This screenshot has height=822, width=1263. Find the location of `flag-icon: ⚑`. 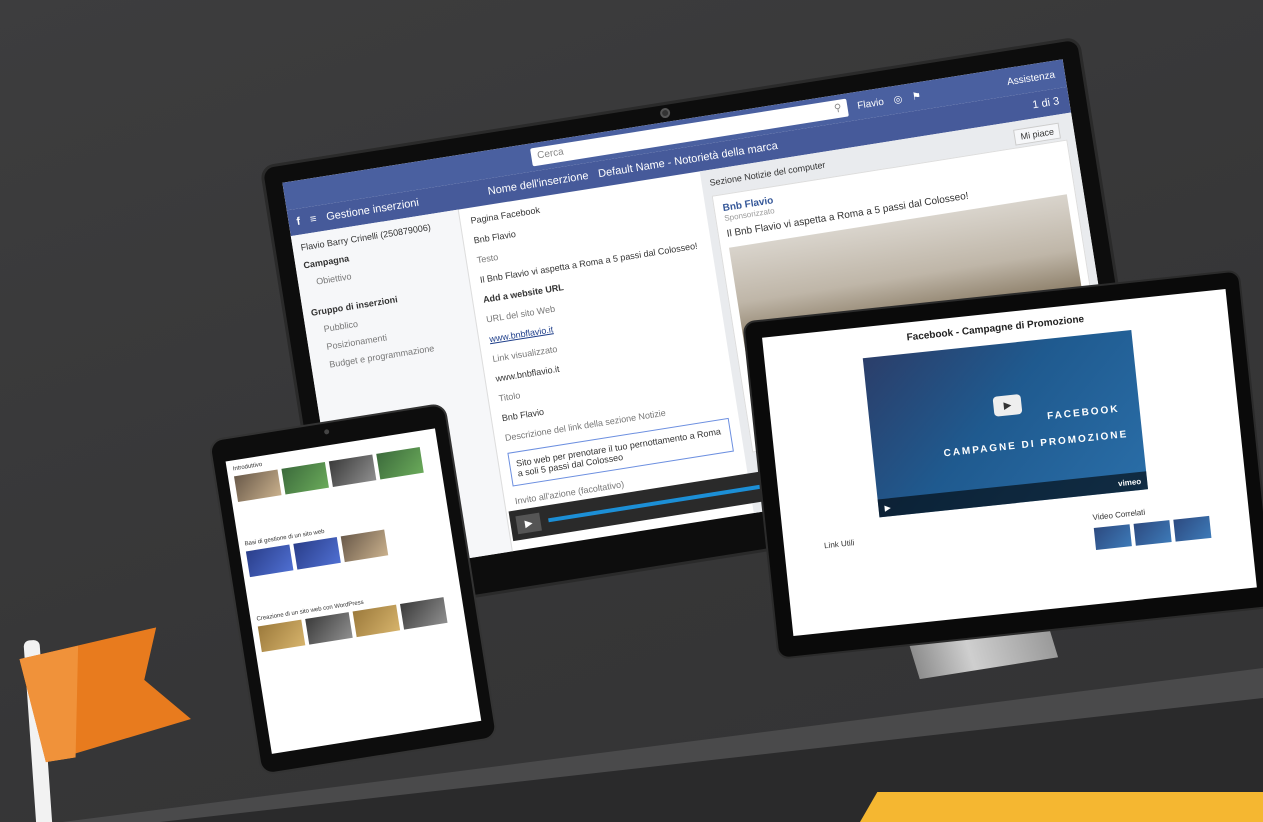

flag-icon: ⚑ is located at coordinates (916, 96).